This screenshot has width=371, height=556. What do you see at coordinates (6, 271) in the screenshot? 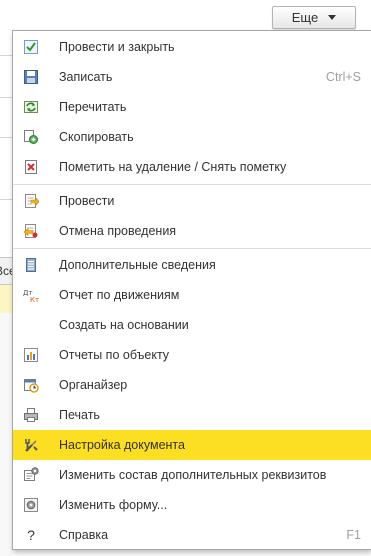
I see `background-tab: Все` at bounding box center [6, 271].